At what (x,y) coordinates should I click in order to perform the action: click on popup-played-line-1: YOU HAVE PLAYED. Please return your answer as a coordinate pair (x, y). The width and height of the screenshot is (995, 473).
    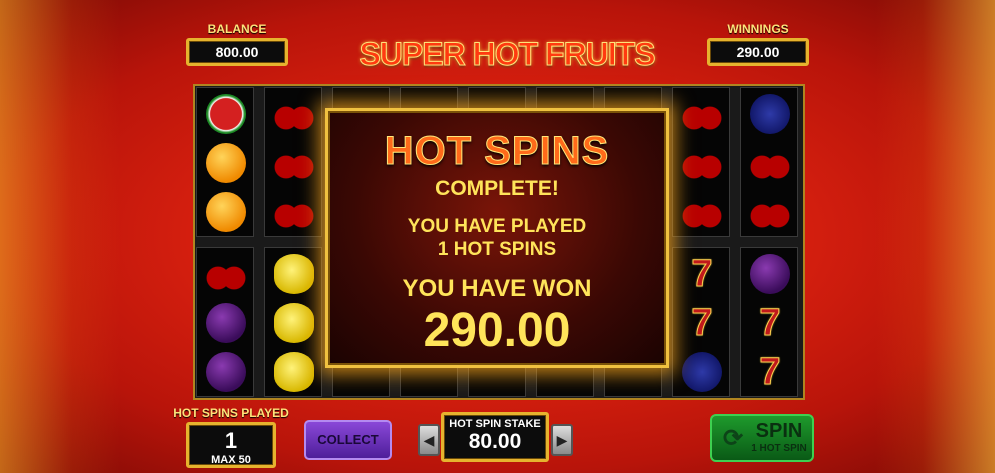
    Looking at the image, I should click on (497, 226).